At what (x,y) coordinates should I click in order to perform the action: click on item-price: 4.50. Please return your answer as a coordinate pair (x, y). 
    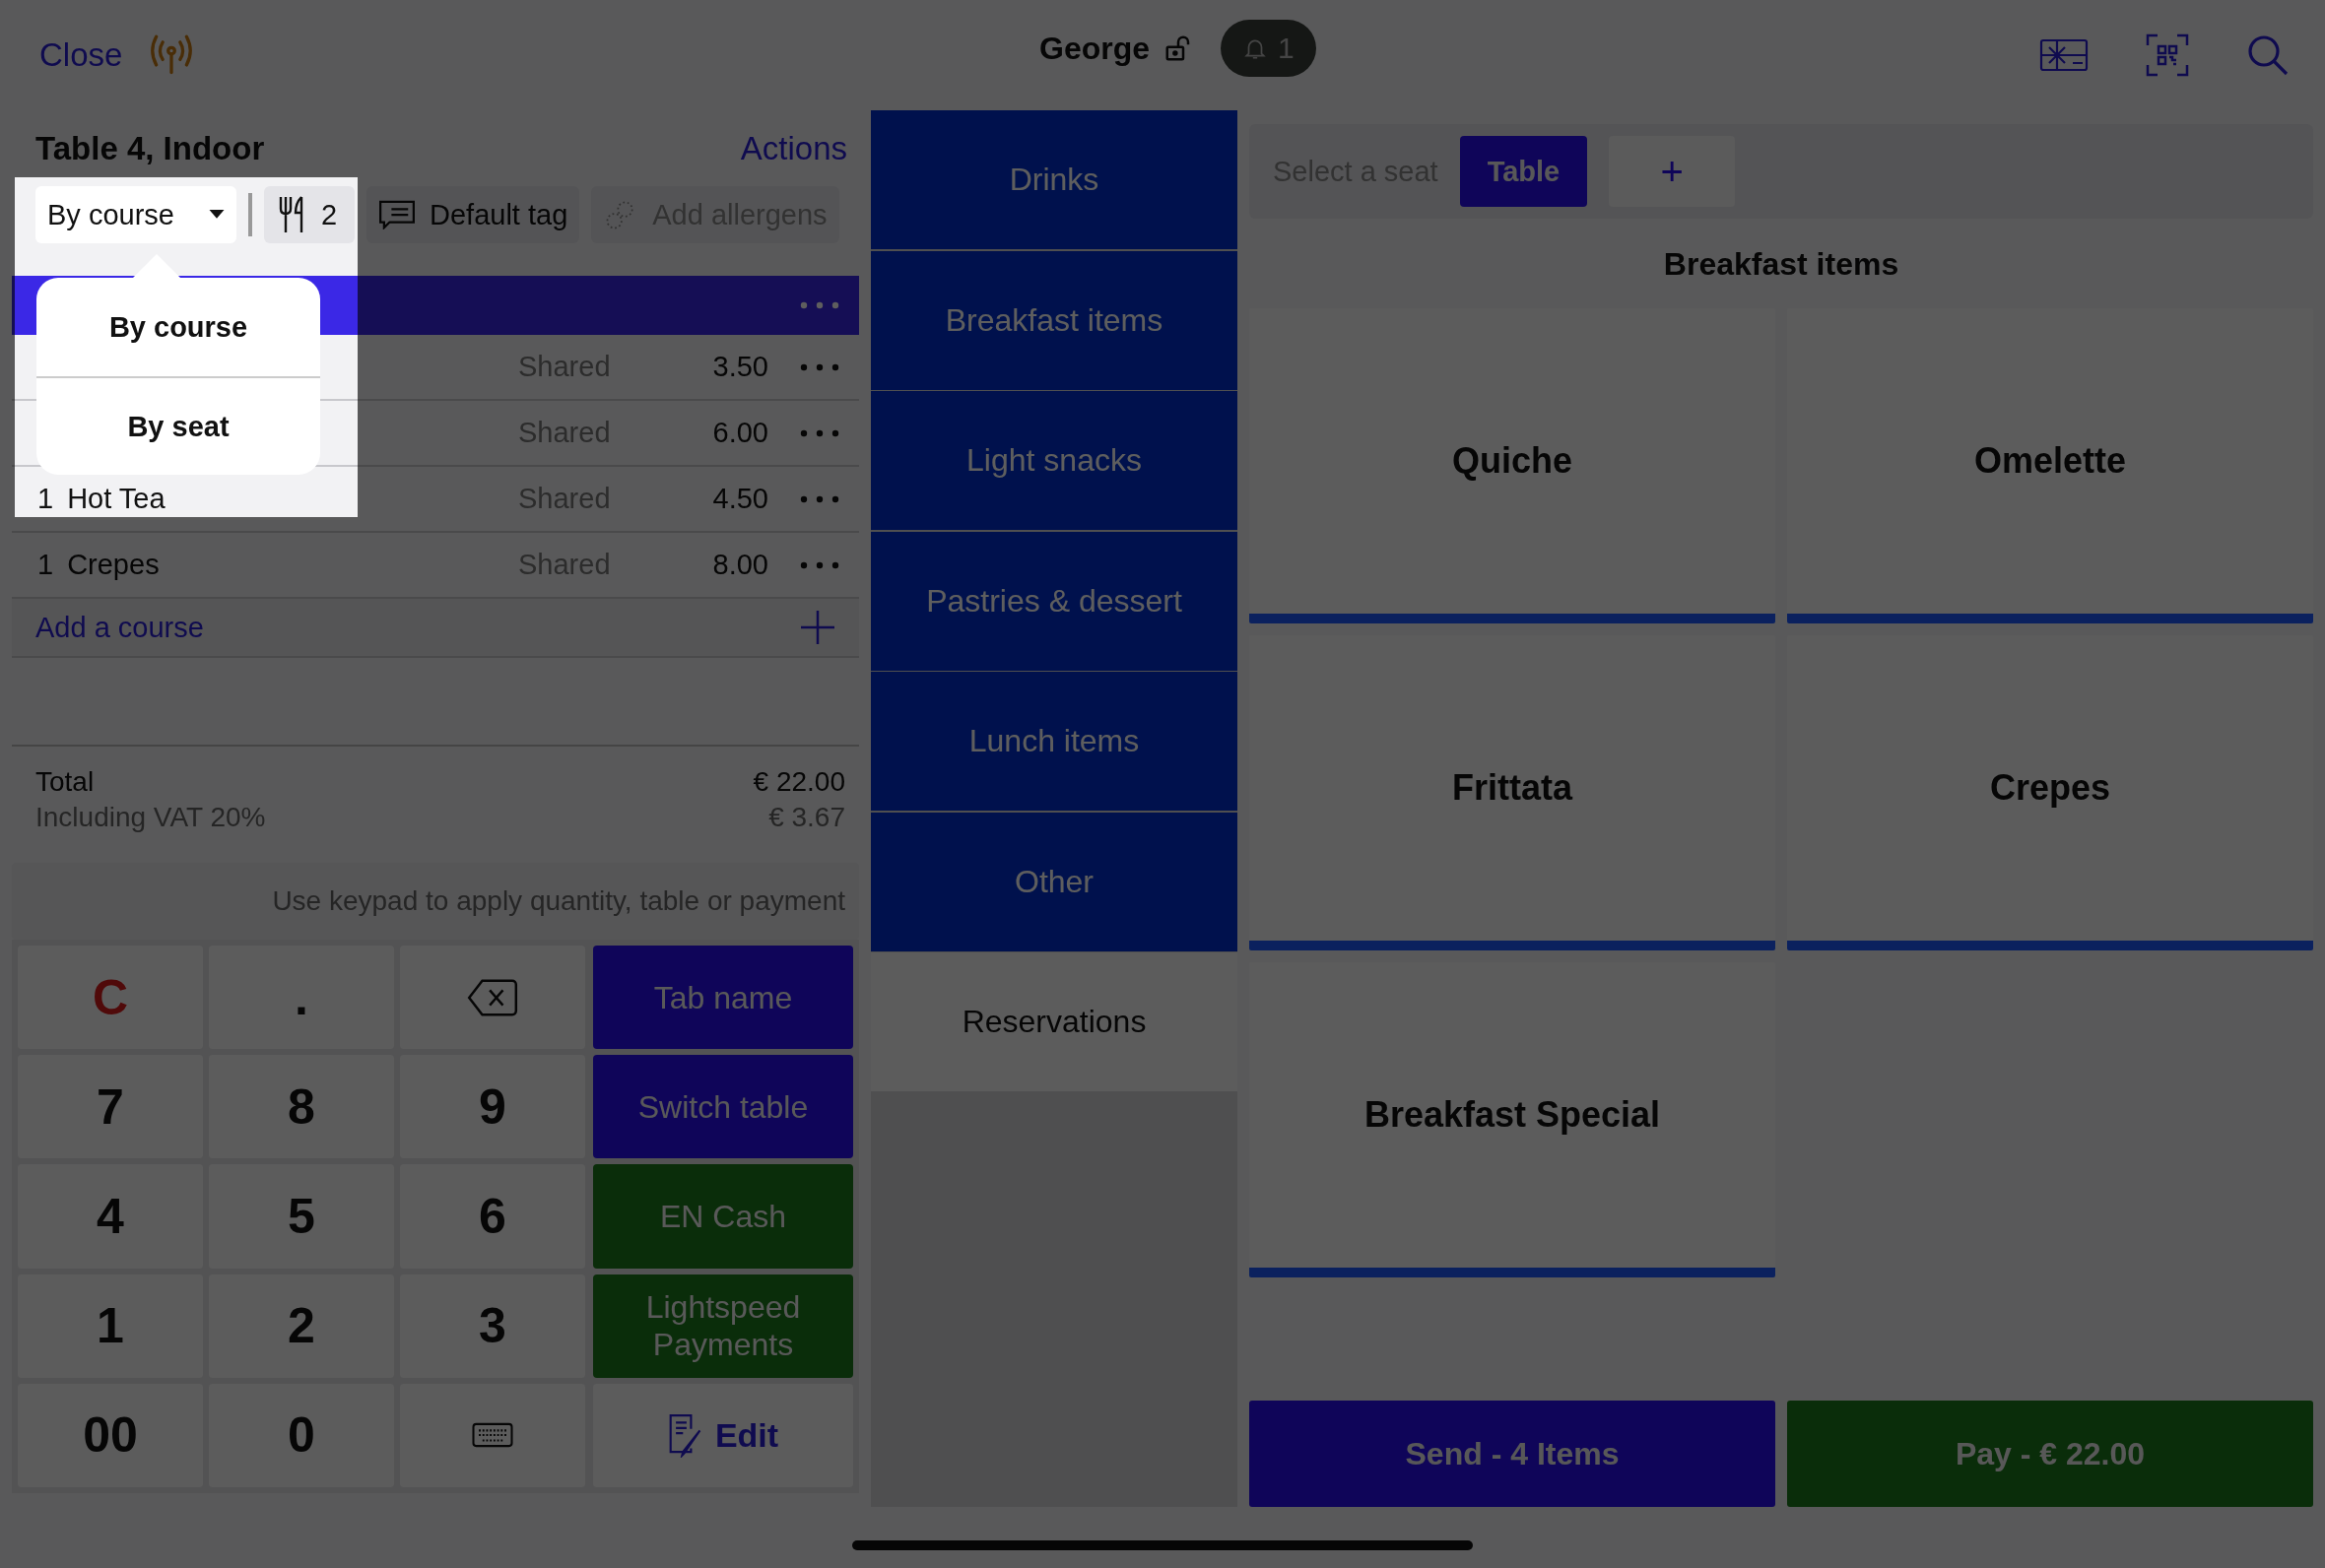
    Looking at the image, I should click on (740, 499).